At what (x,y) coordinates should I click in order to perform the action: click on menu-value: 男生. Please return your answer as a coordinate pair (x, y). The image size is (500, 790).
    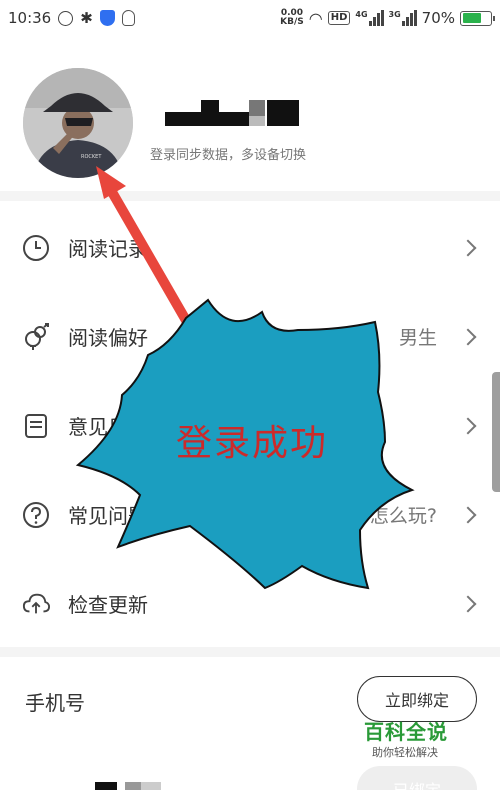
    Looking at the image, I should click on (417, 338).